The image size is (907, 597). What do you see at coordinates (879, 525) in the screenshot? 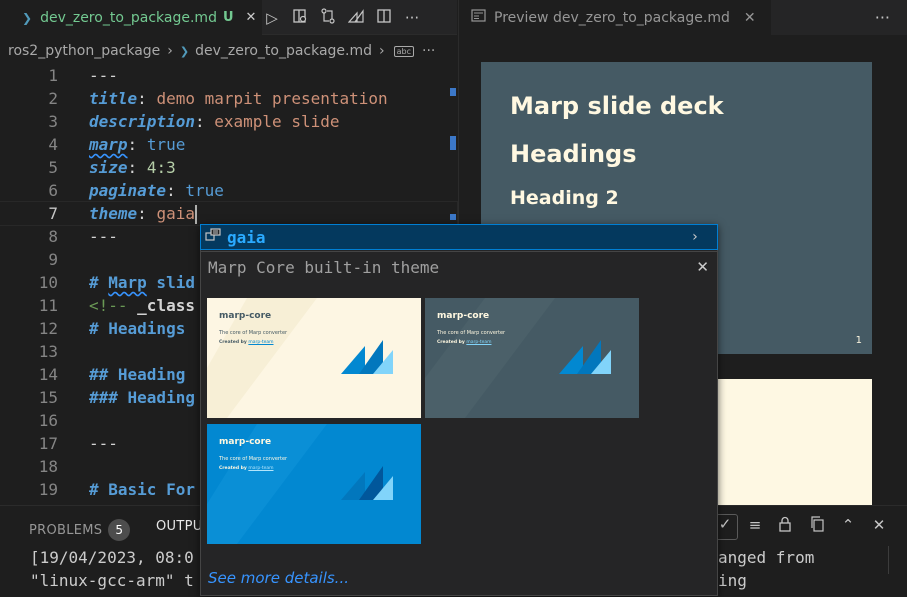
I see `close-panel-icon: ✕` at bounding box center [879, 525].